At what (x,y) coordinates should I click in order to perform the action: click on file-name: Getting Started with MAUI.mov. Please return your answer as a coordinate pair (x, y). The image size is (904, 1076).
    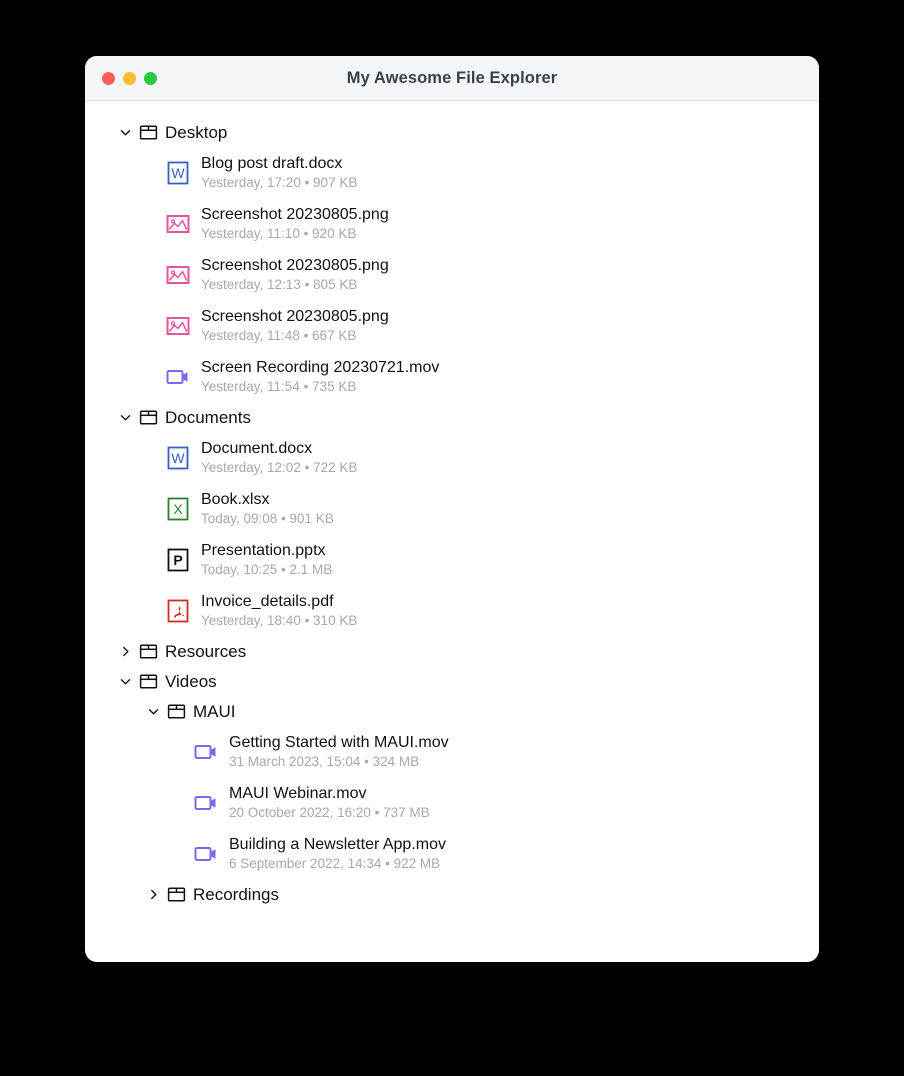
    Looking at the image, I should click on (339, 742).